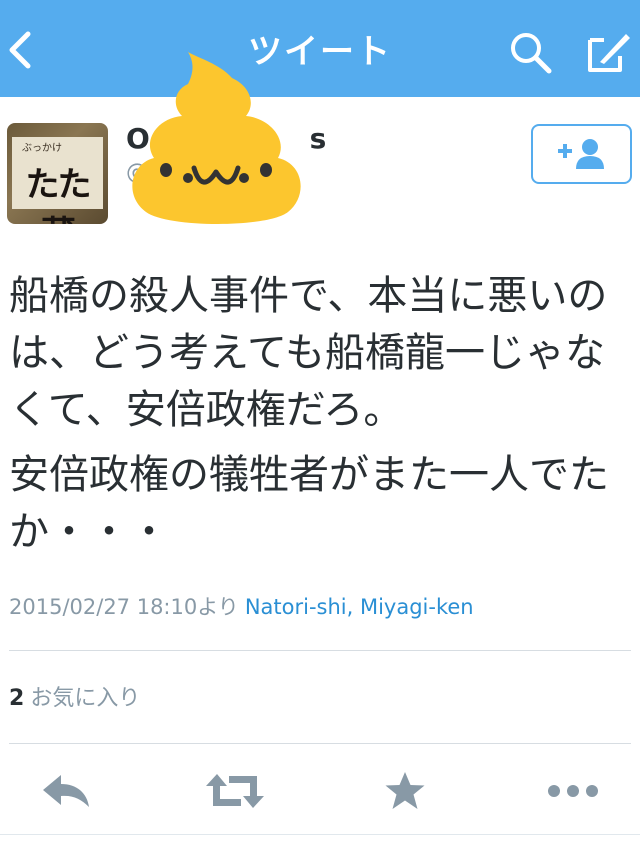  I want to click on reply-icon, so click(66, 791).